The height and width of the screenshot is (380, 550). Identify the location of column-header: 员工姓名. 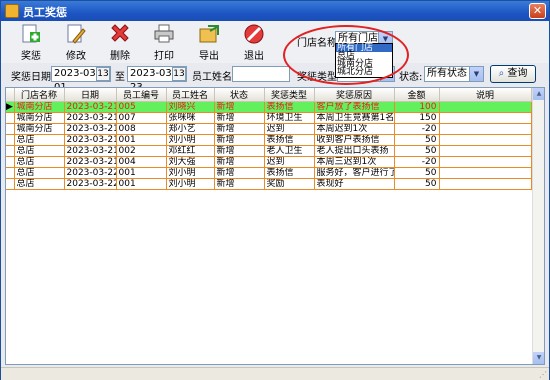
(190, 95).